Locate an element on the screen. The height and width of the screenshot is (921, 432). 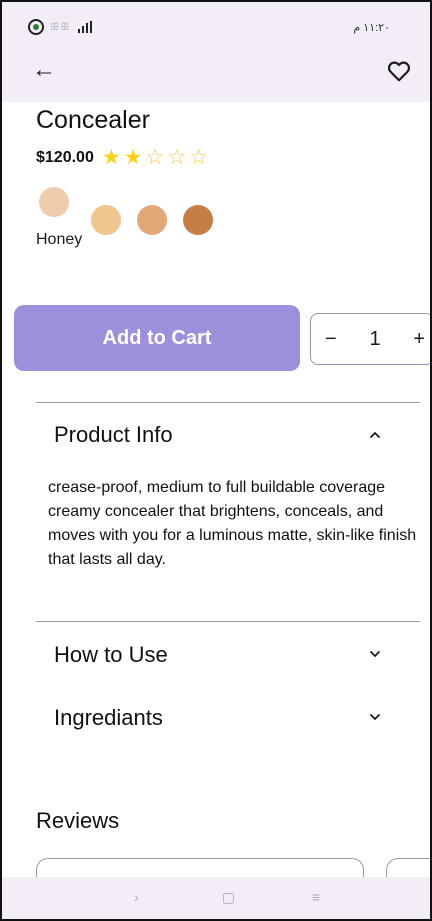
reviews-heading: Reviews is located at coordinates (78, 820).